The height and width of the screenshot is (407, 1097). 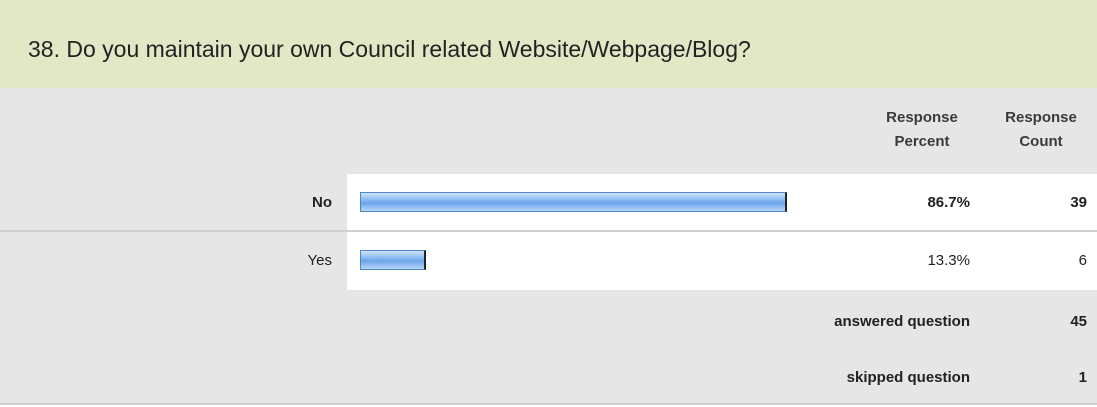 What do you see at coordinates (948, 260) in the screenshot?
I see `row-percent-yes: 13.3%` at bounding box center [948, 260].